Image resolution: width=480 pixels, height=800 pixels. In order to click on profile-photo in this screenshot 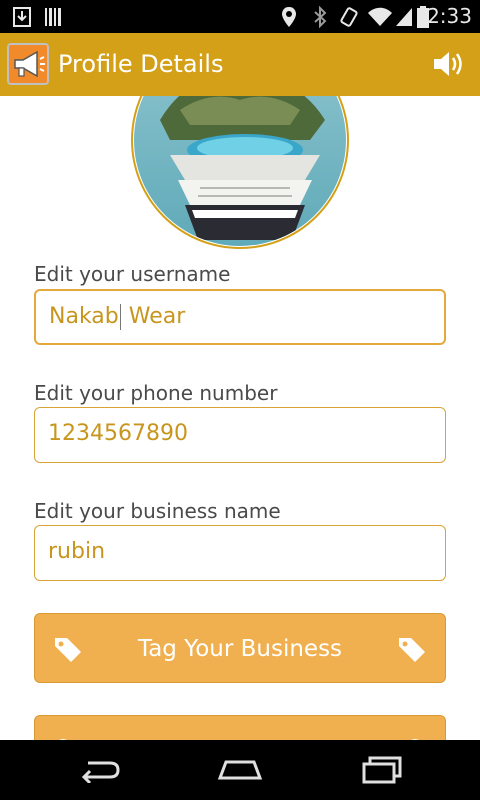, I will do `click(240, 173)`.